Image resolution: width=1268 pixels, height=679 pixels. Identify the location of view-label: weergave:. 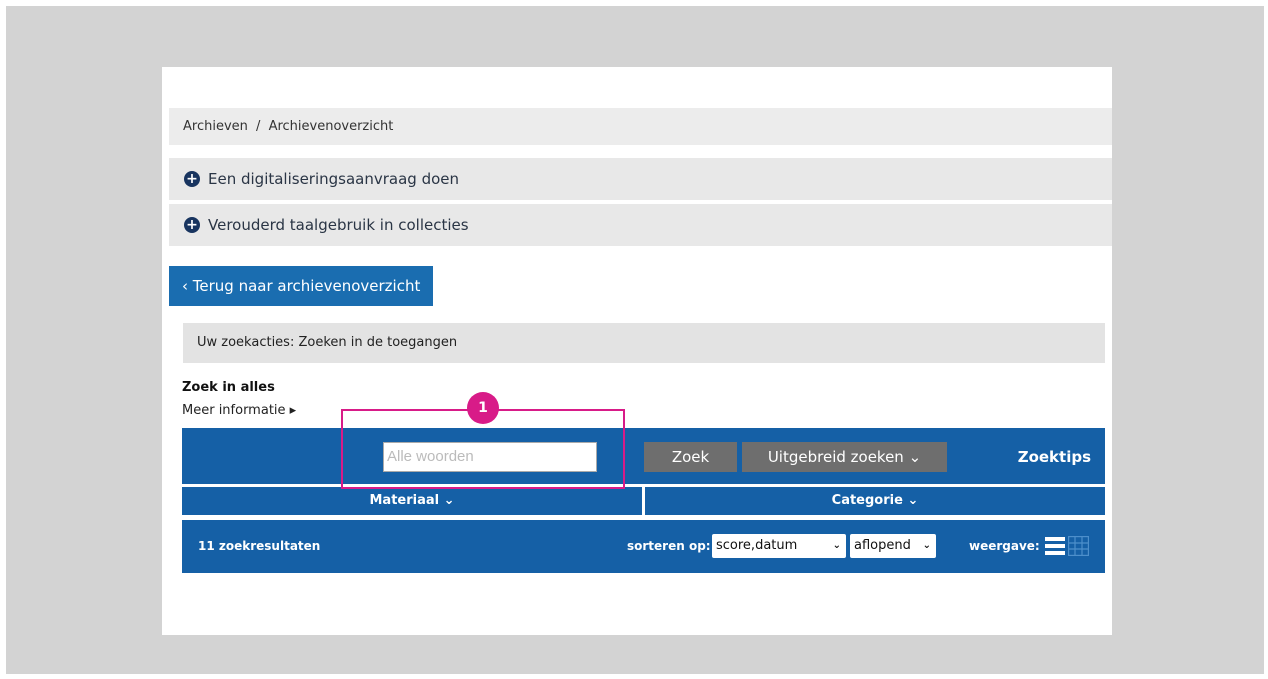
(1004, 546).